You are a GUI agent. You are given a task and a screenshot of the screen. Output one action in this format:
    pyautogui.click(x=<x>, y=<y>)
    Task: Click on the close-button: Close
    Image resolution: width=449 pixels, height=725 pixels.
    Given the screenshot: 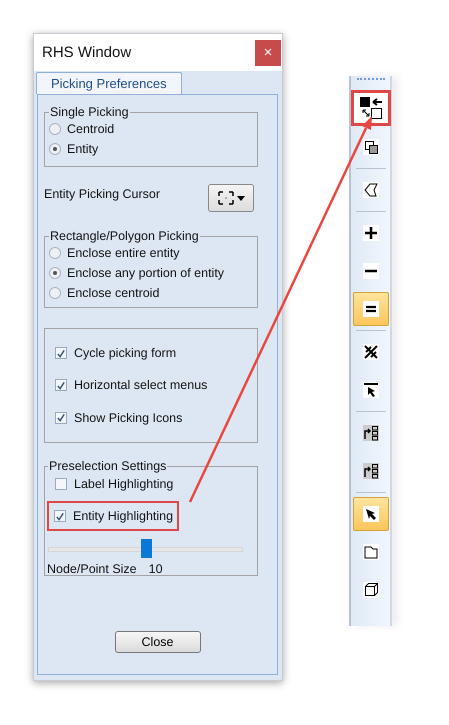 What is the action you would take?
    pyautogui.click(x=157, y=642)
    